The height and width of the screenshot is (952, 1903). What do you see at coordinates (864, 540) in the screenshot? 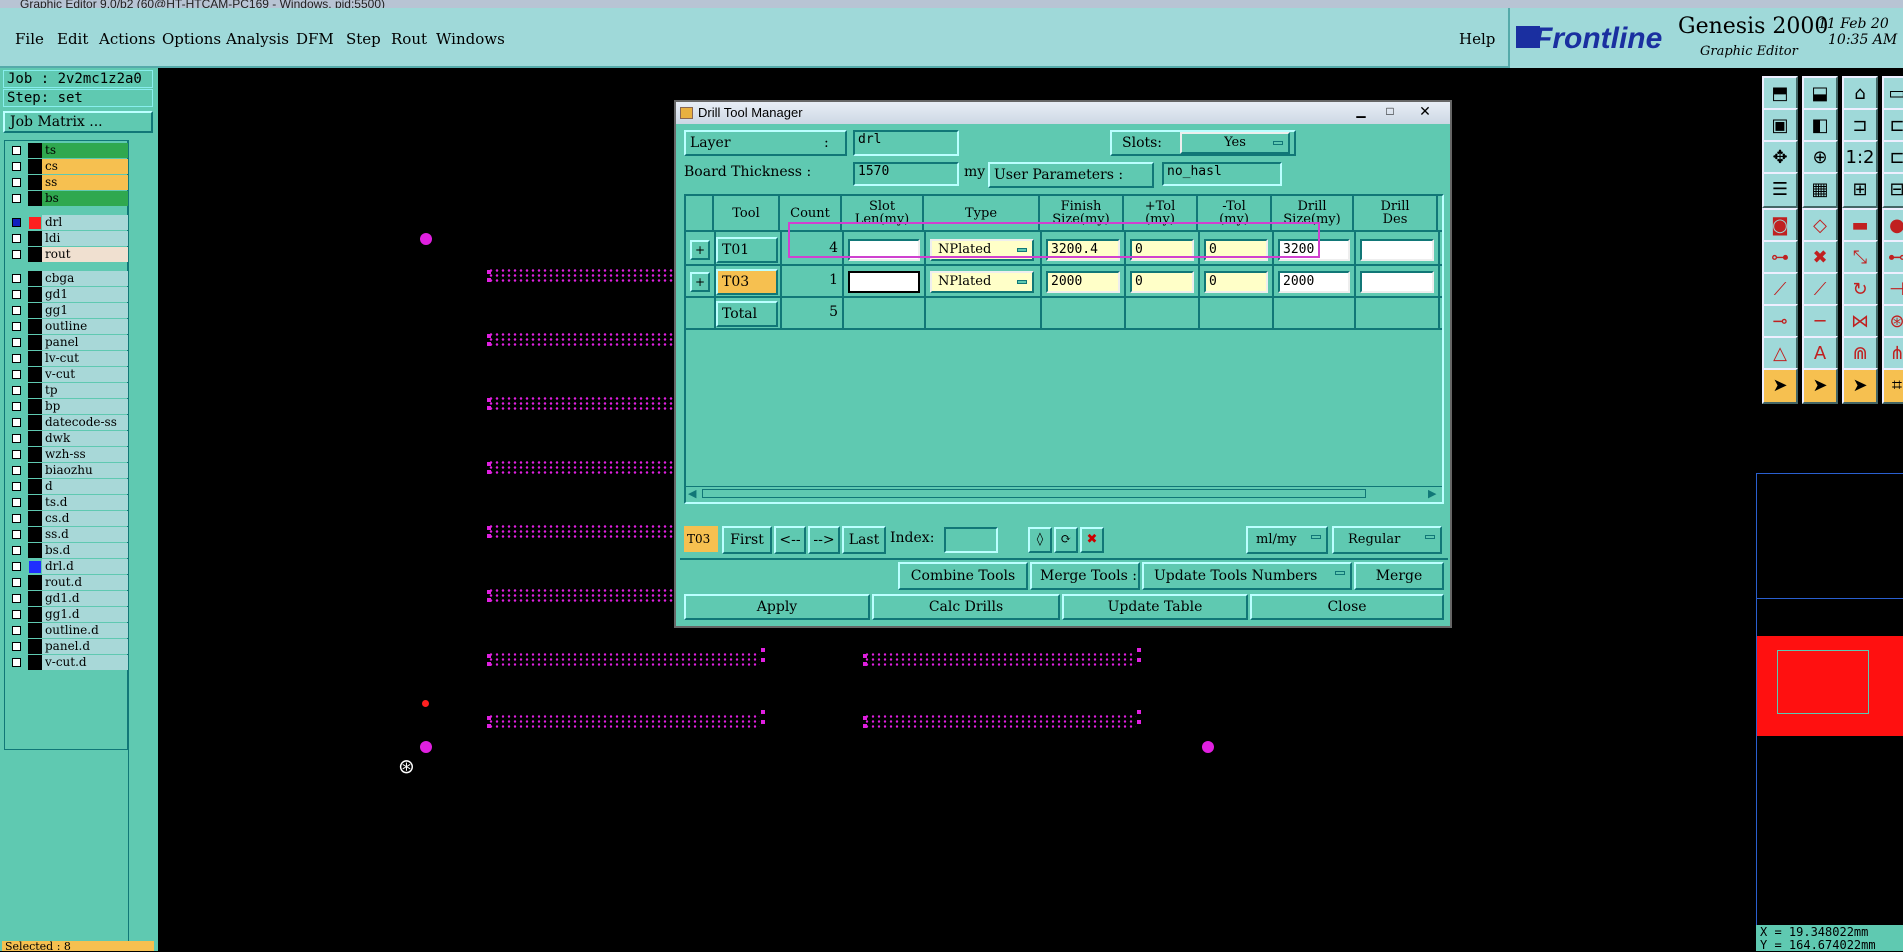
I see `last-button: Last` at bounding box center [864, 540].